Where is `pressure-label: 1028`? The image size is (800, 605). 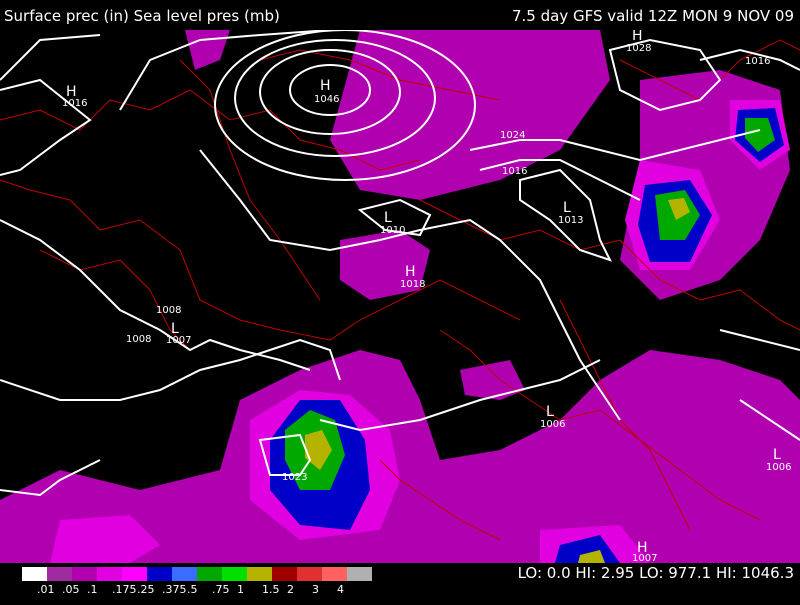
pressure-label: 1028 is located at coordinates (638, 48).